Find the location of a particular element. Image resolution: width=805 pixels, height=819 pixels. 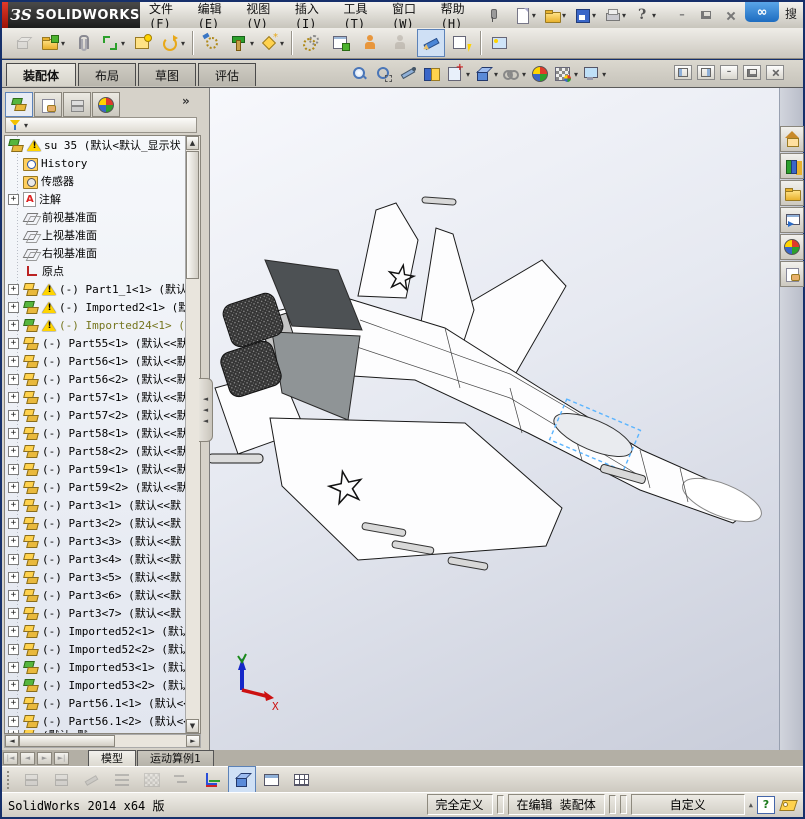

pin-icon is located at coordinates (491, 15).